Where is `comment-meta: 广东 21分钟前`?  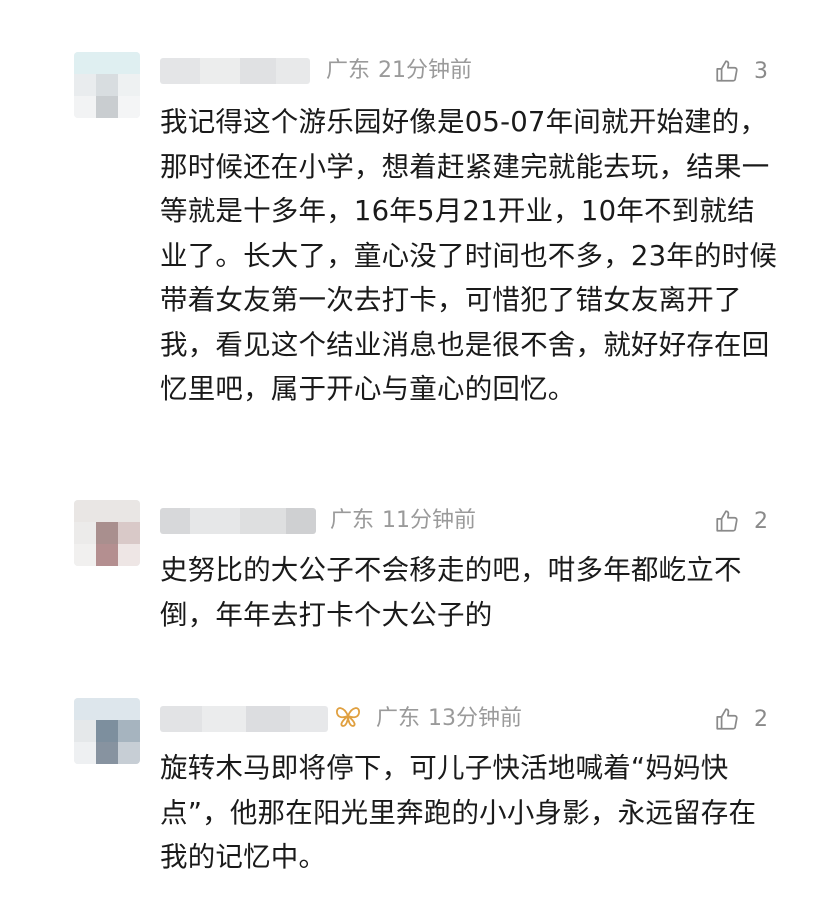 comment-meta: 广东 21分钟前 is located at coordinates (399, 71).